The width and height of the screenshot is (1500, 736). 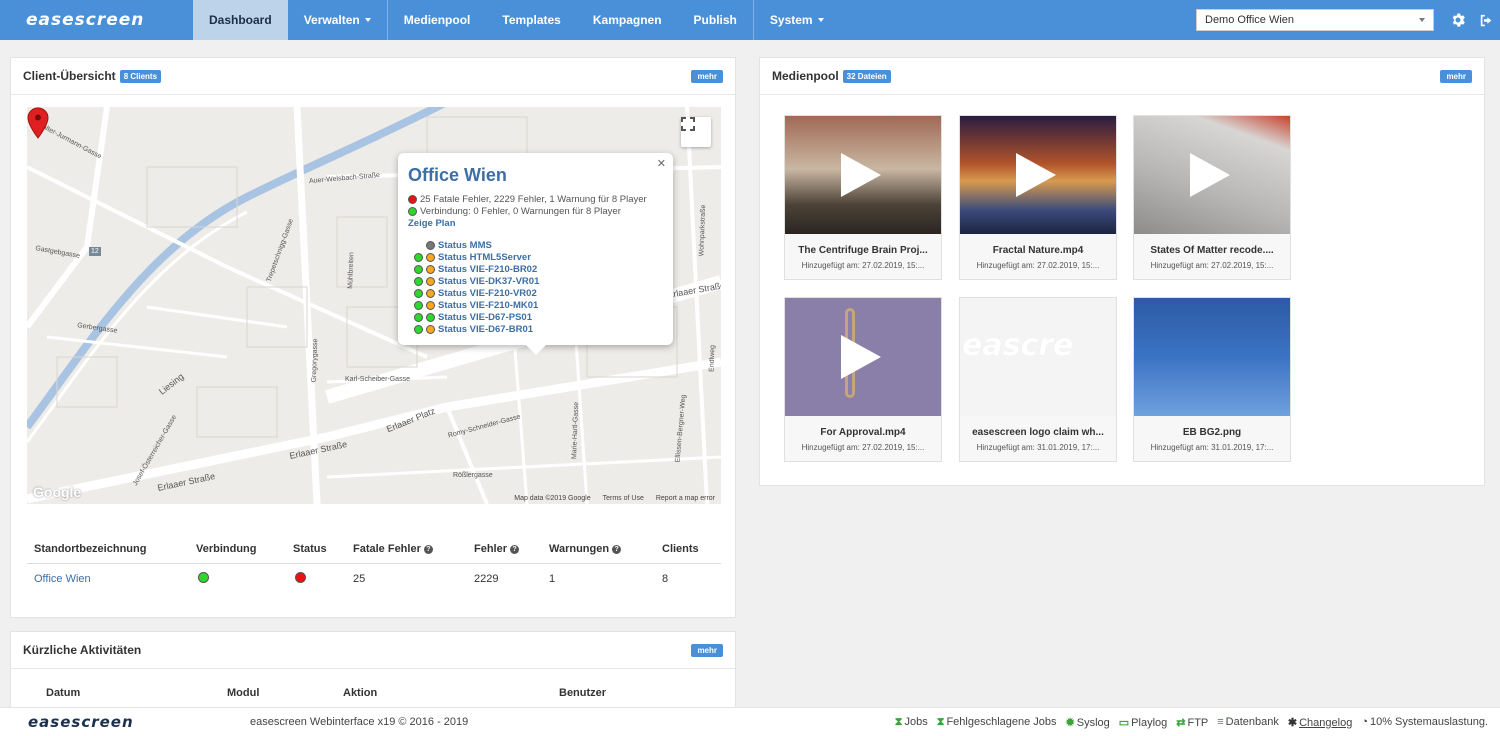 I want to click on status-row: Status MMS, so click(x=535, y=245).